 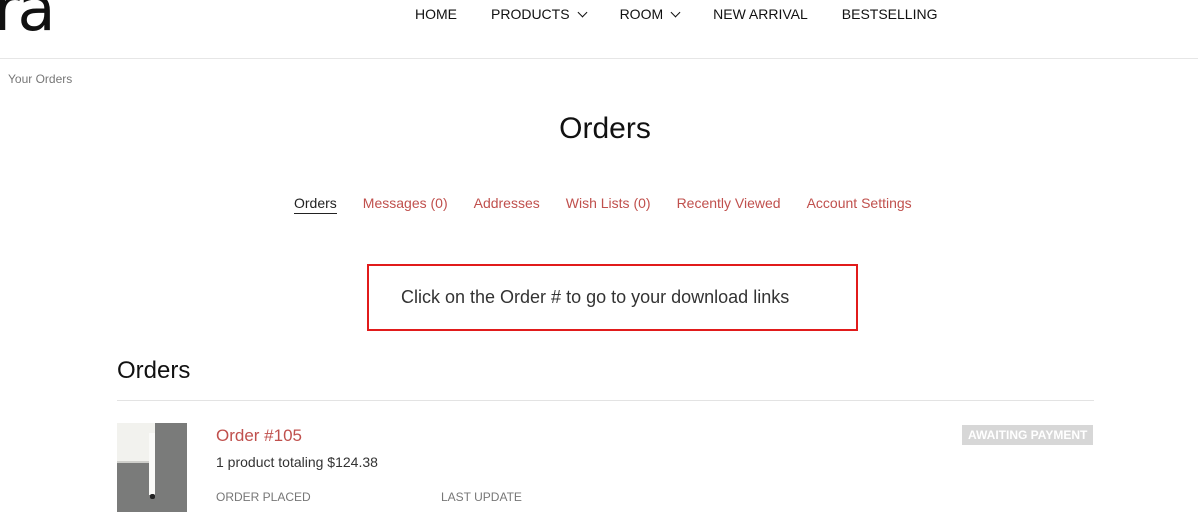 I want to click on order-summary: 1 product totaling $124.38, so click(x=297, y=462).